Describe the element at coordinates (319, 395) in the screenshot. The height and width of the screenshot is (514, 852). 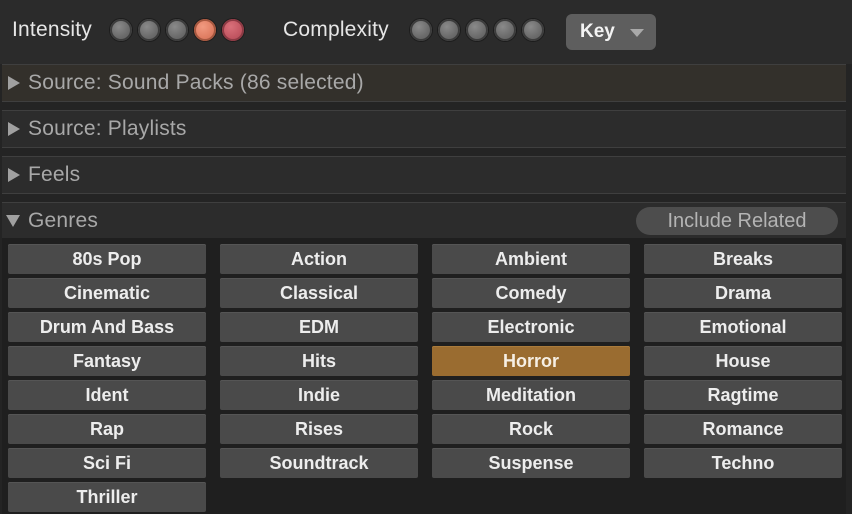
I see `genre-button: Indie` at that location.